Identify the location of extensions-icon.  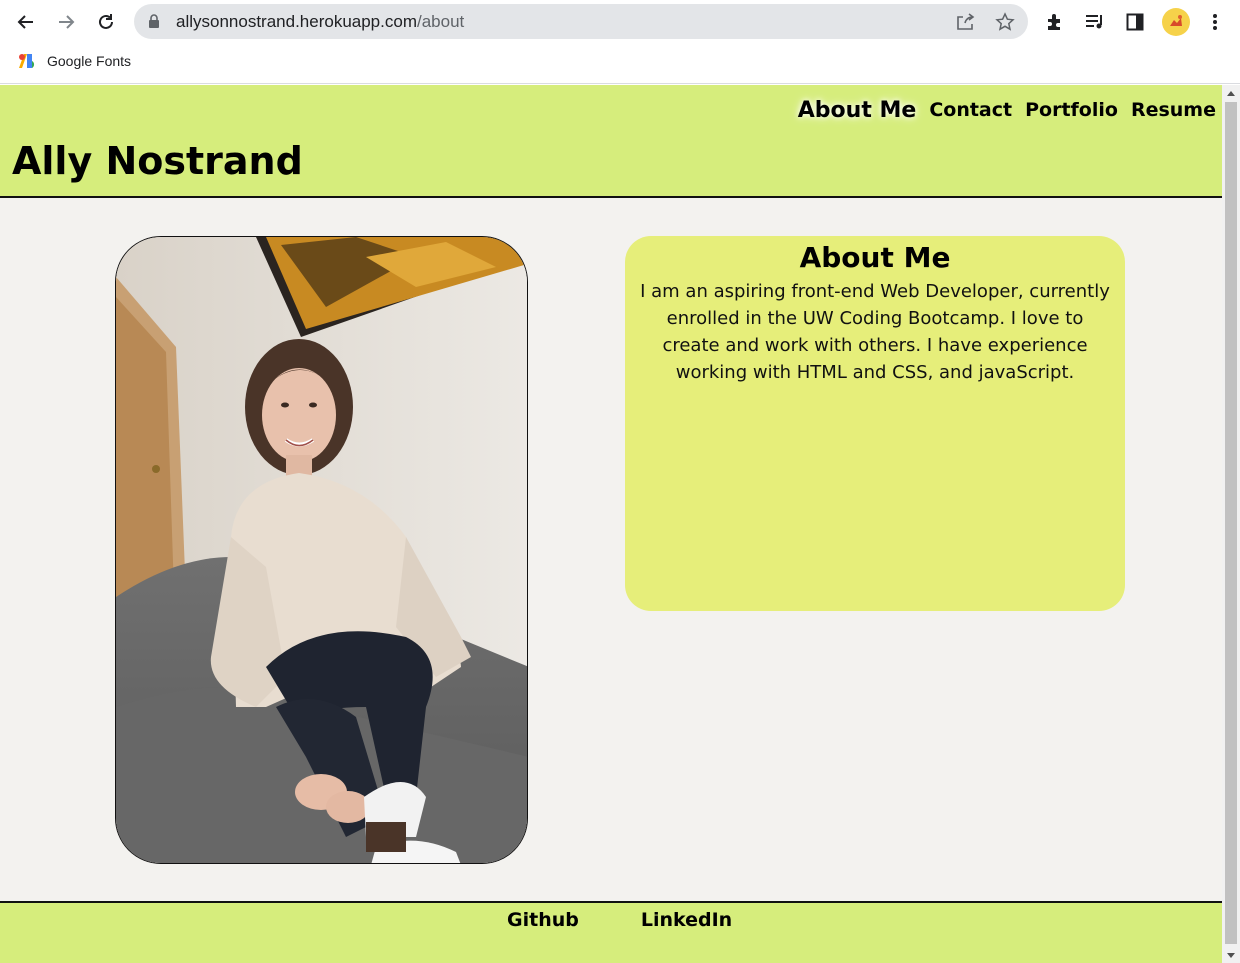
(1055, 22).